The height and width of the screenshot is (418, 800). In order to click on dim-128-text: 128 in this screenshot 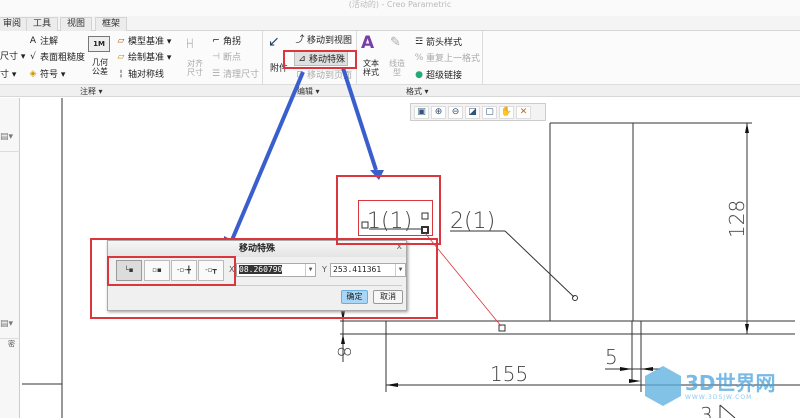, I will do `click(737, 219)`.